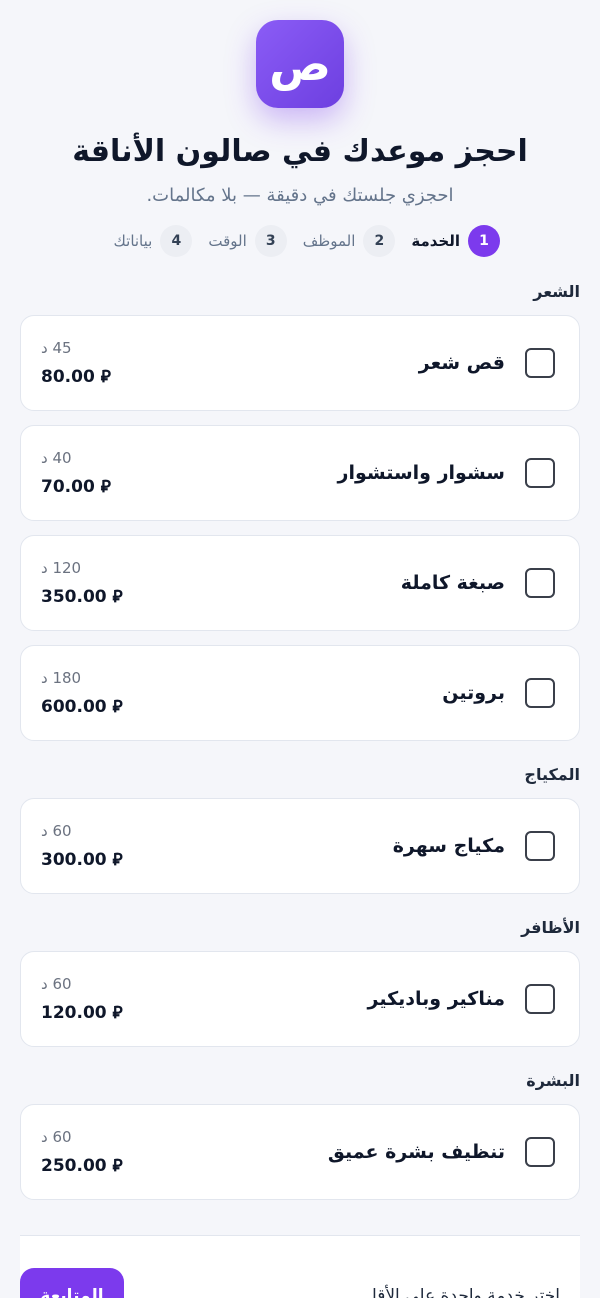 This screenshot has height=1298, width=600. I want to click on section-title: الأظافر, so click(550, 927).